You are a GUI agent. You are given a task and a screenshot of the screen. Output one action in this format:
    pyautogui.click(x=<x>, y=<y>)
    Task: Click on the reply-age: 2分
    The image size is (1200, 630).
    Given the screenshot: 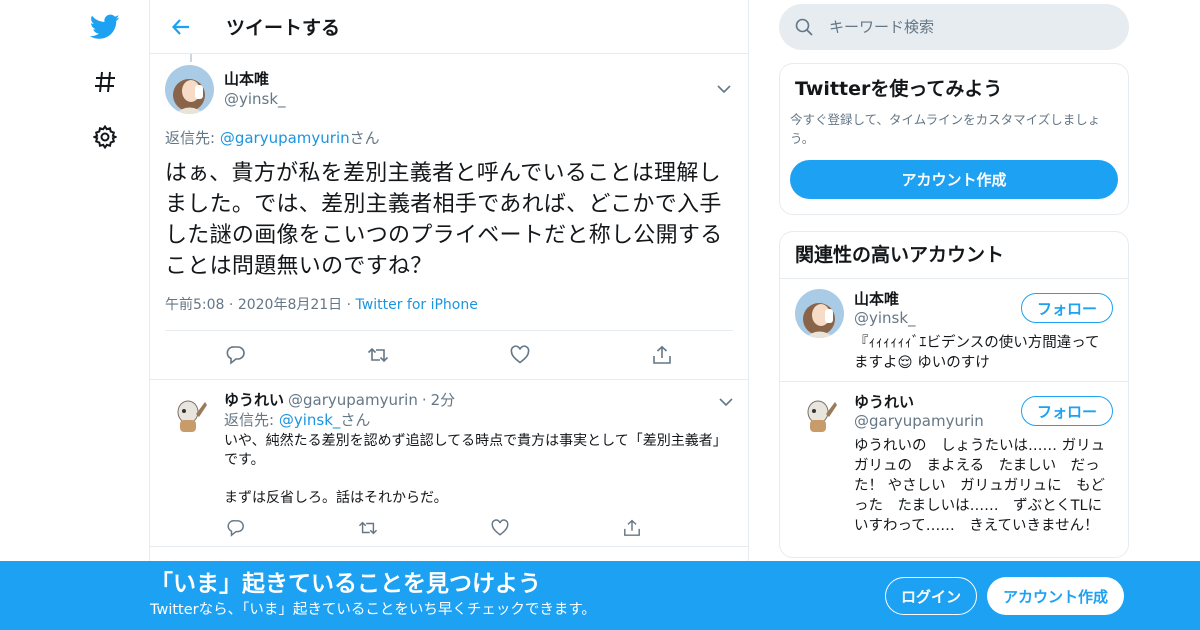 What is the action you would take?
    pyautogui.click(x=443, y=400)
    